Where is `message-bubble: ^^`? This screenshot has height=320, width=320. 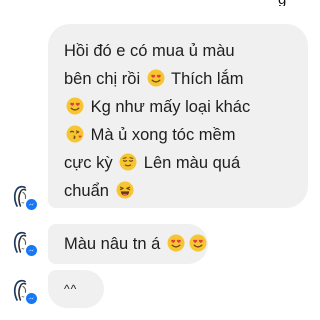
message-bubble: ^^ is located at coordinates (76, 289).